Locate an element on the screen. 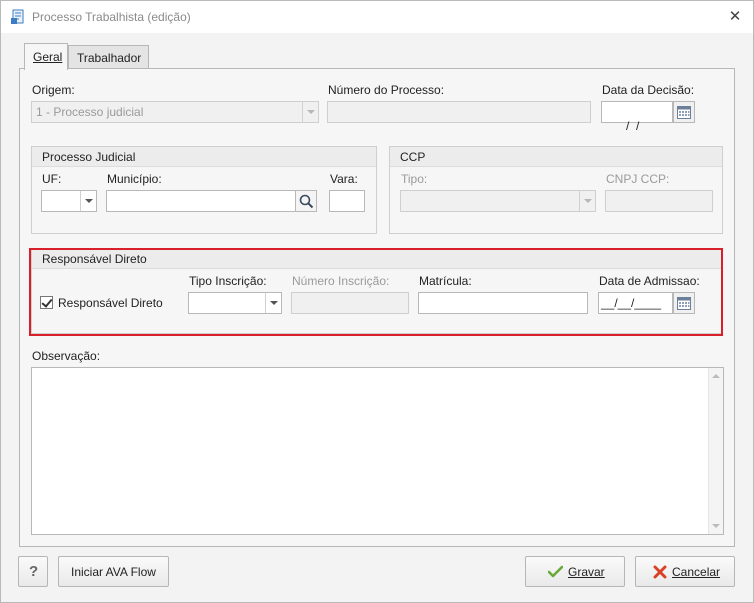 This screenshot has height=603, width=754. data-decisao-value: / / is located at coordinates (629, 126).